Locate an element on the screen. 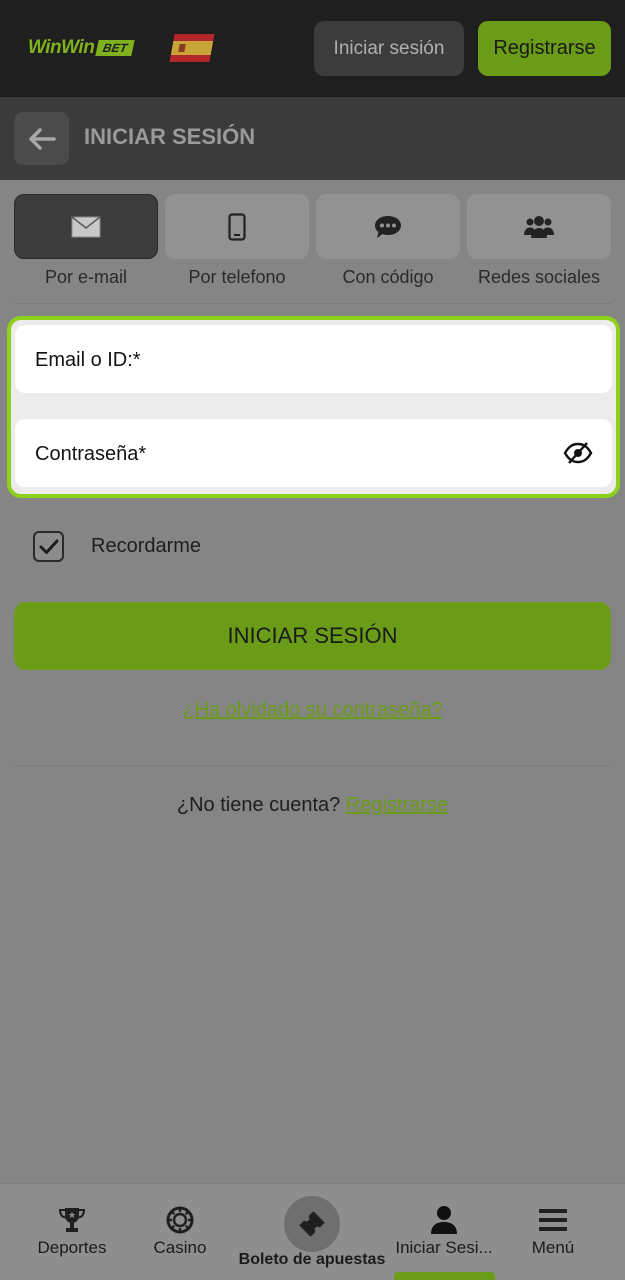 This screenshot has height=1280, width=625. checkmark-icon is located at coordinates (48, 546).